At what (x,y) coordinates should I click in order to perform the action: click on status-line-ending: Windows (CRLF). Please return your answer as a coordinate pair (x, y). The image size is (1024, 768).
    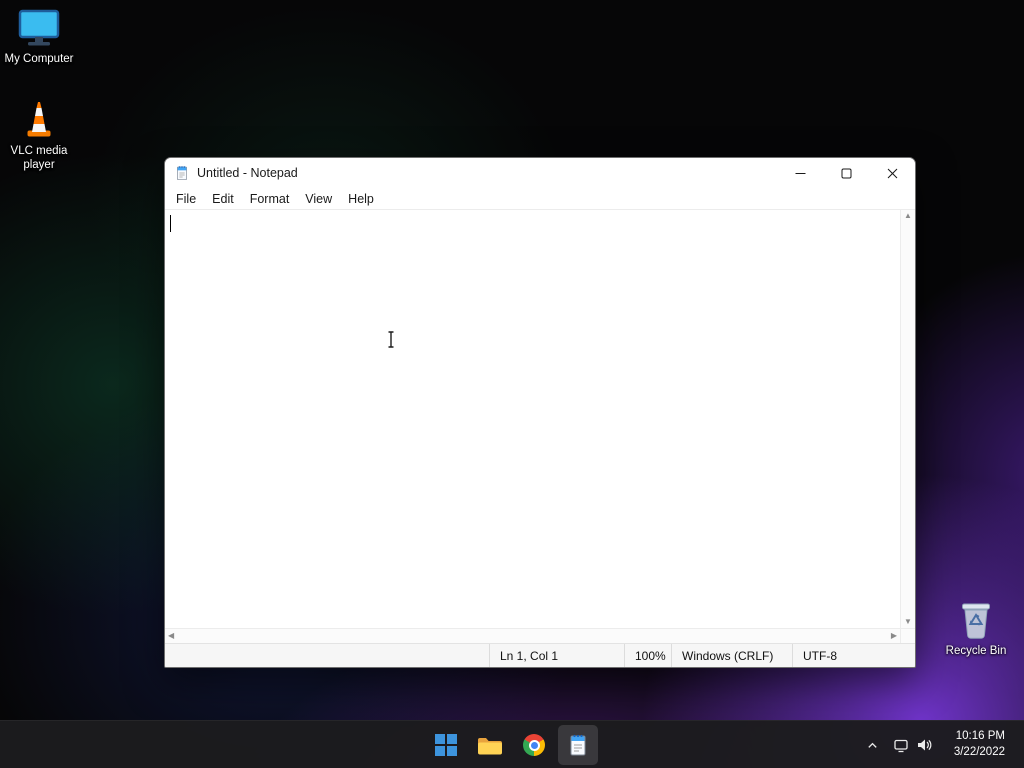
    Looking at the image, I should click on (731, 655).